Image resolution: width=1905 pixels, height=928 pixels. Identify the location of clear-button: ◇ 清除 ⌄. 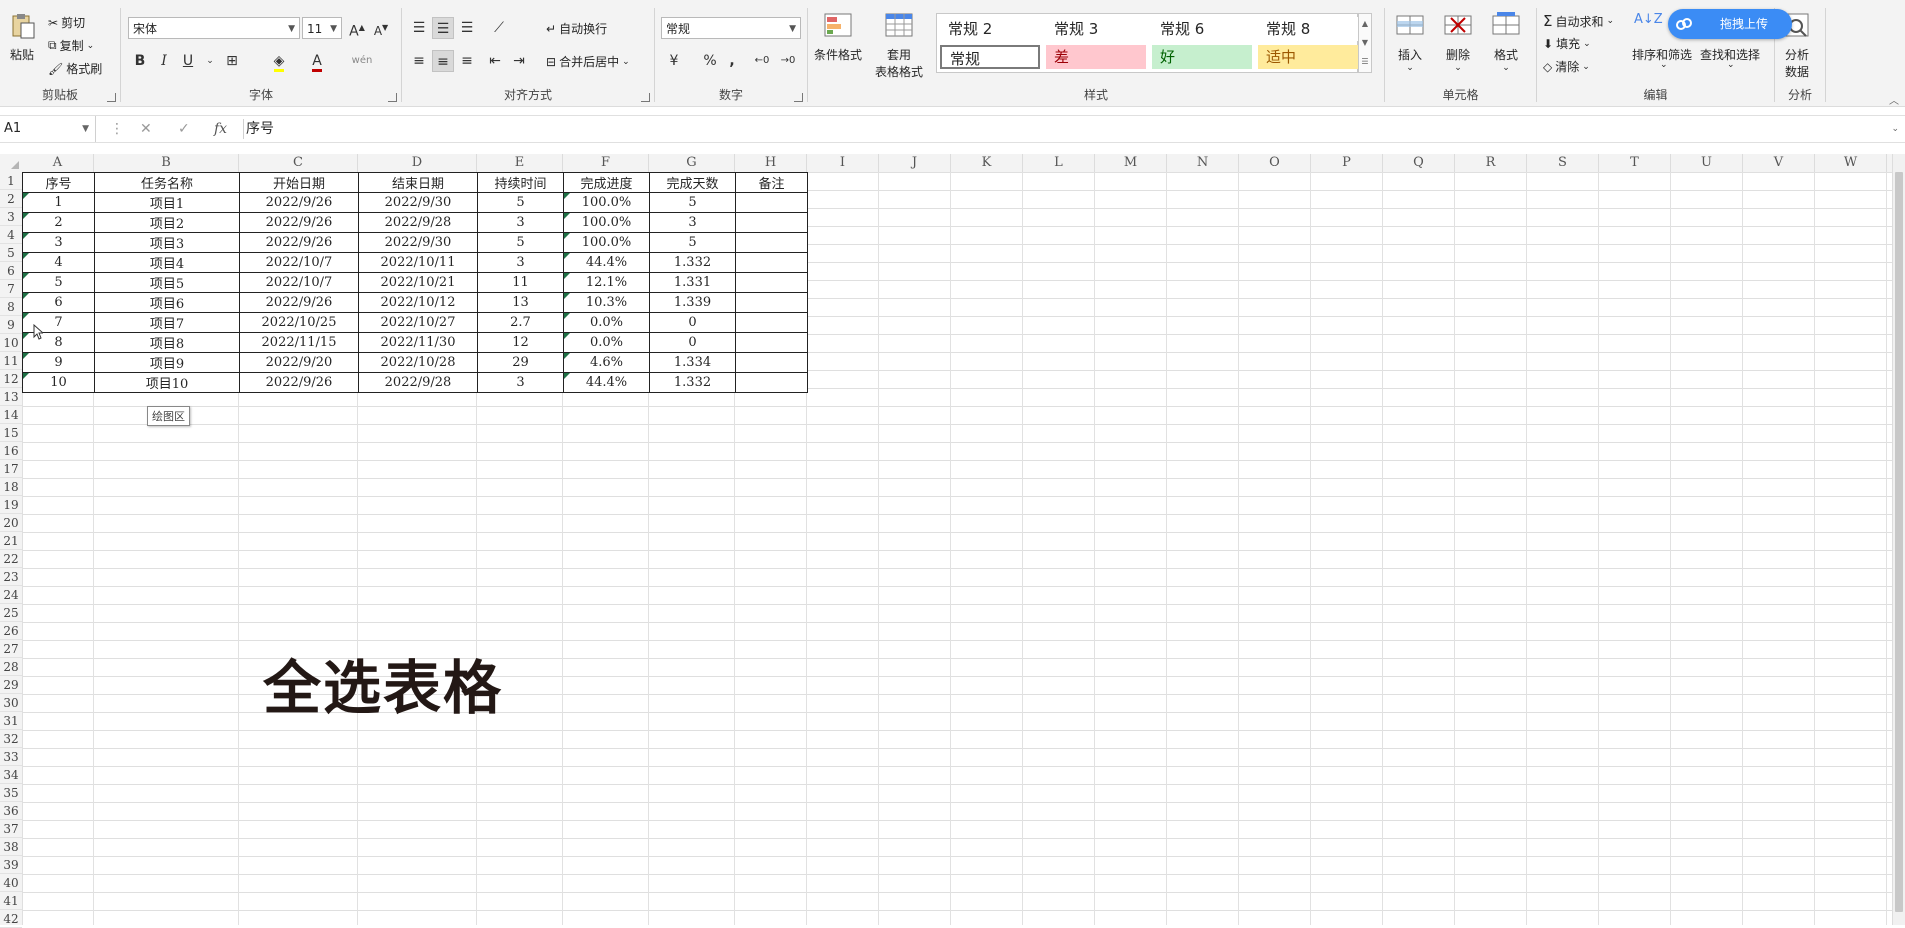
(1566, 66).